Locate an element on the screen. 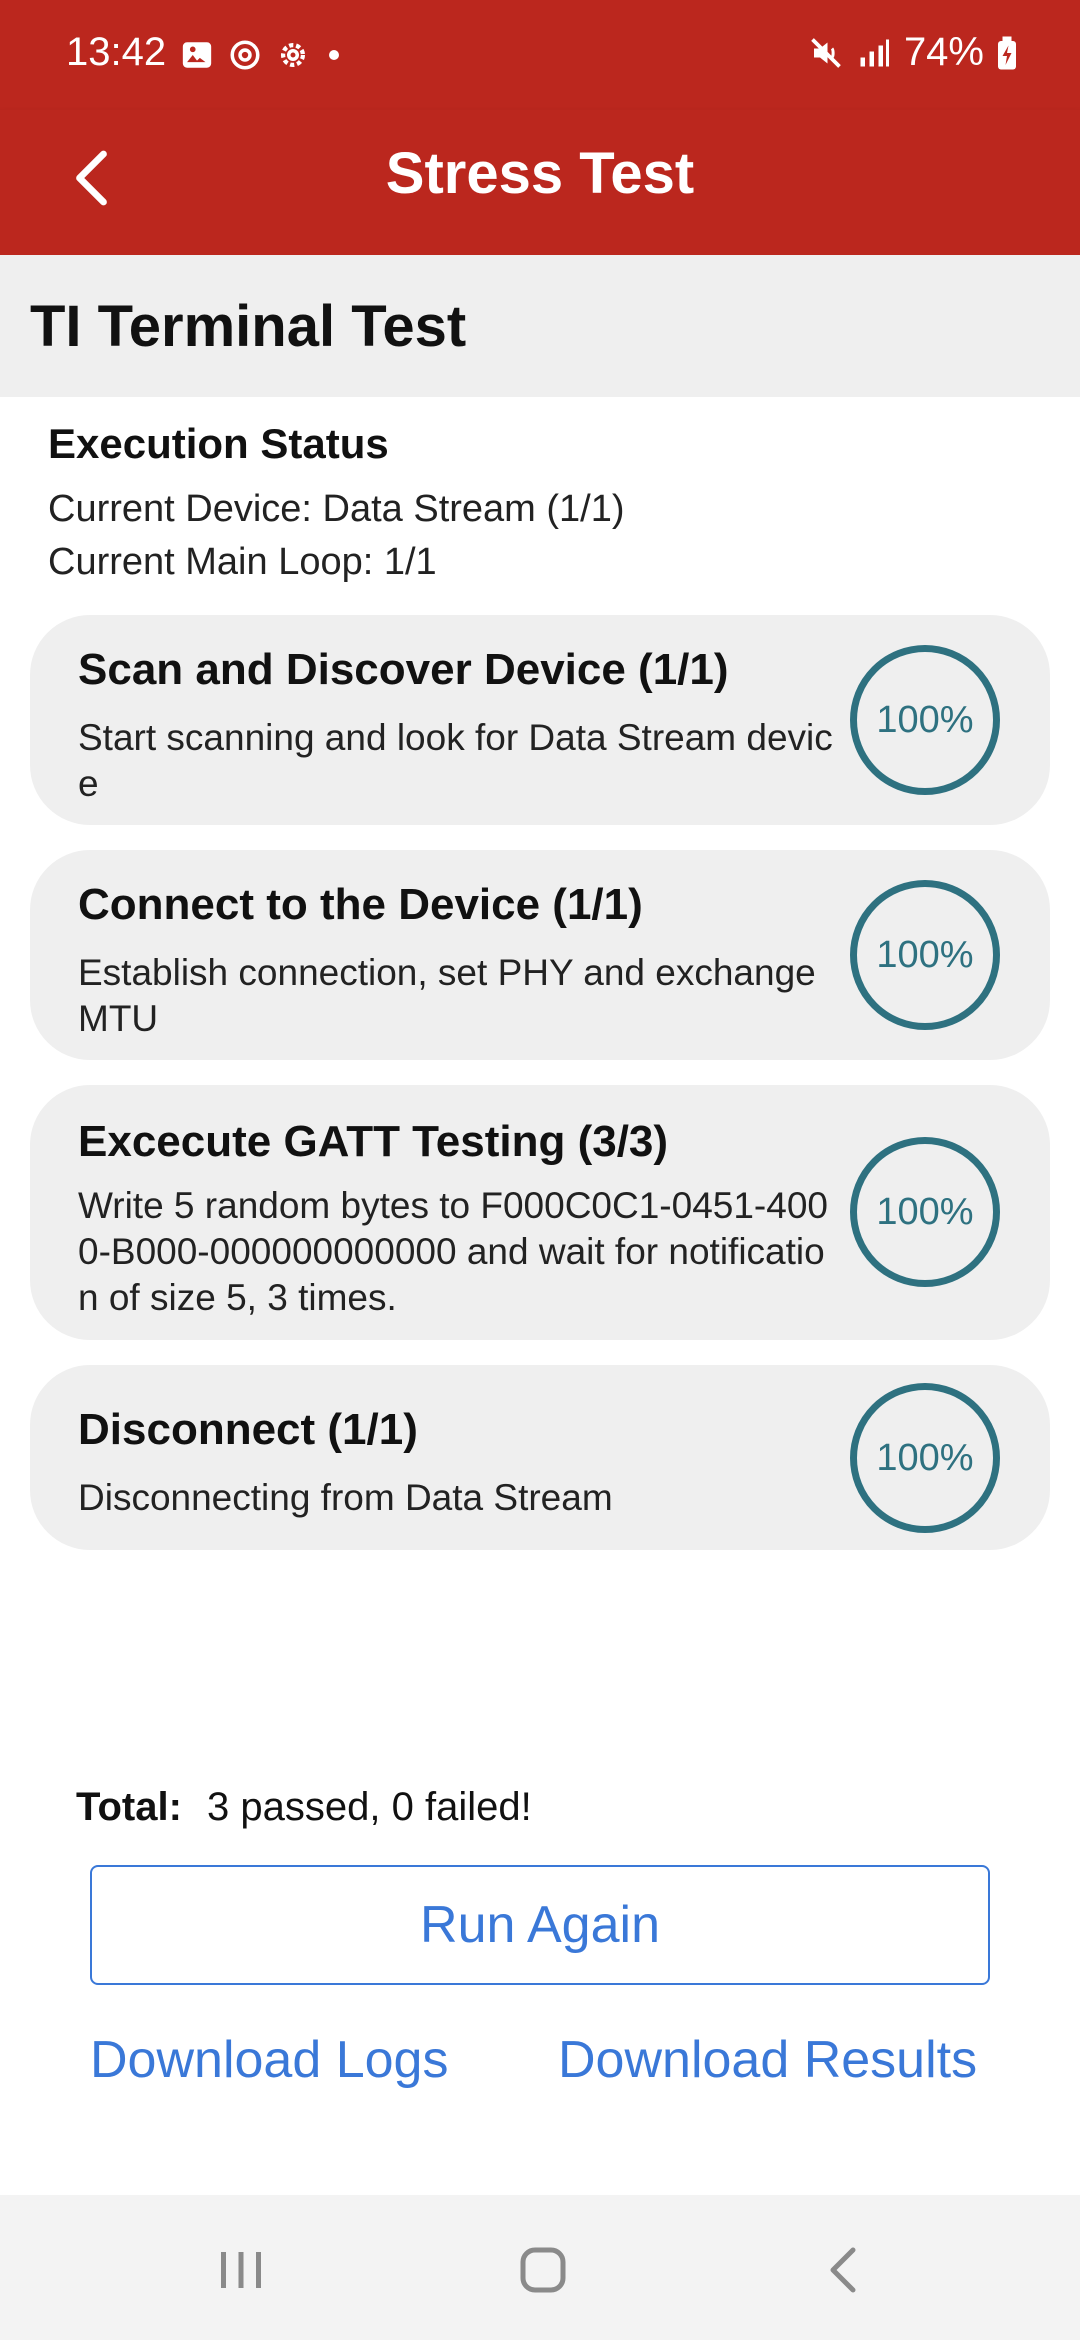 Image resolution: width=1080 pixels, height=2340 pixels. dot-icon is located at coordinates (334, 55).